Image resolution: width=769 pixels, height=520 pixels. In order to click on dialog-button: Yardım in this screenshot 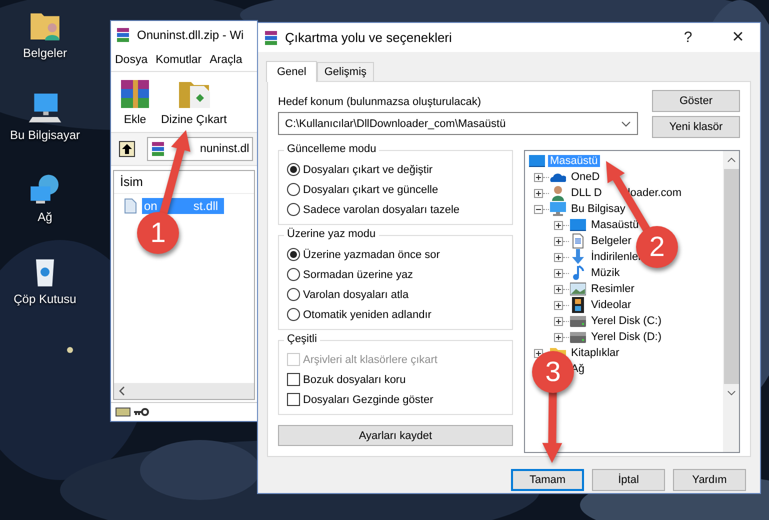, I will do `click(709, 480)`.